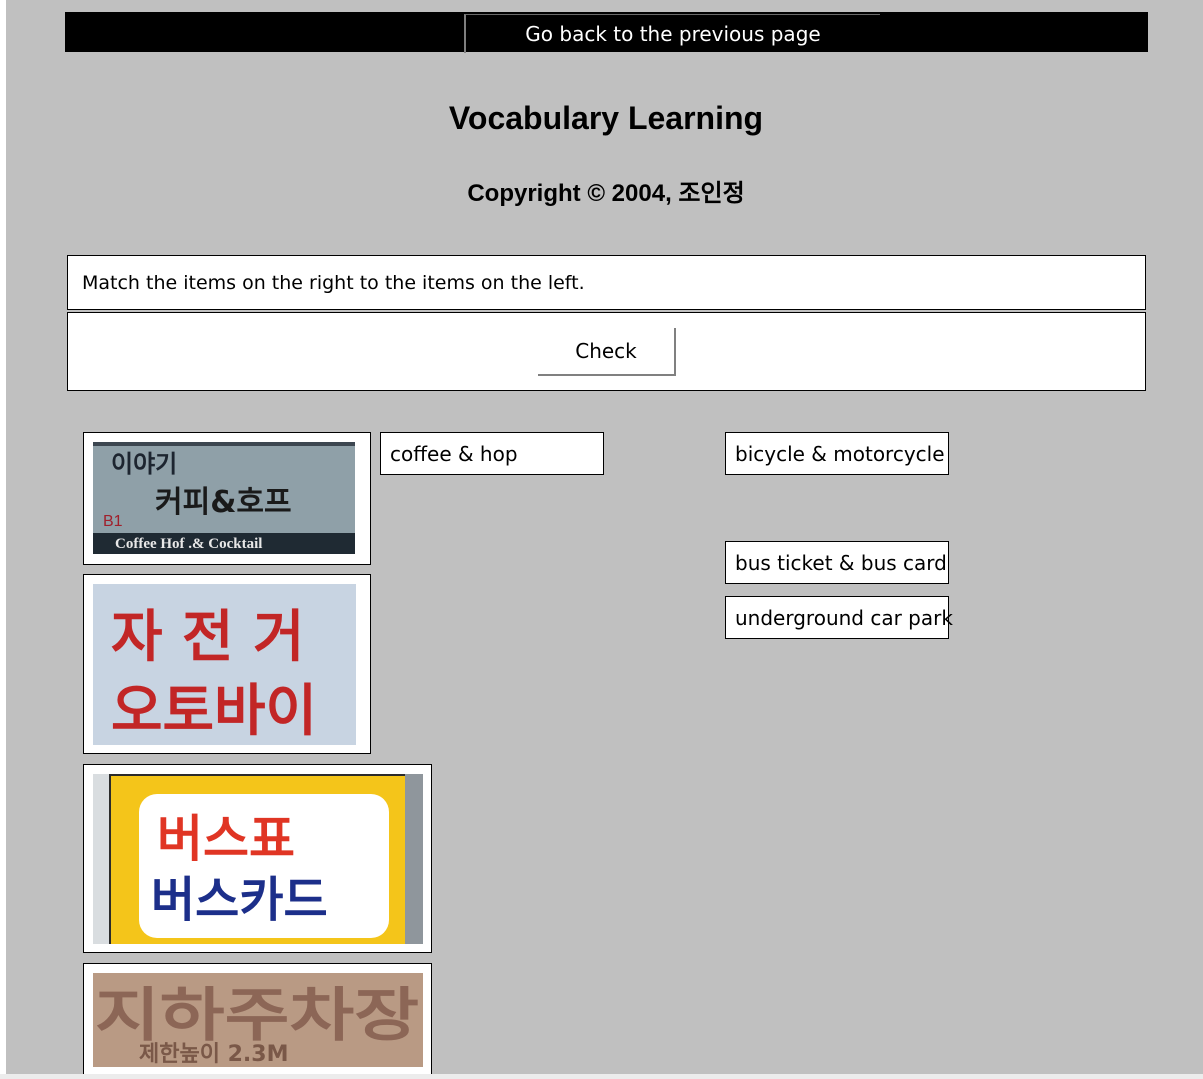 The image size is (1203, 1079). I want to click on placed-answer-coffee-hop: coffee & hop, so click(492, 453).